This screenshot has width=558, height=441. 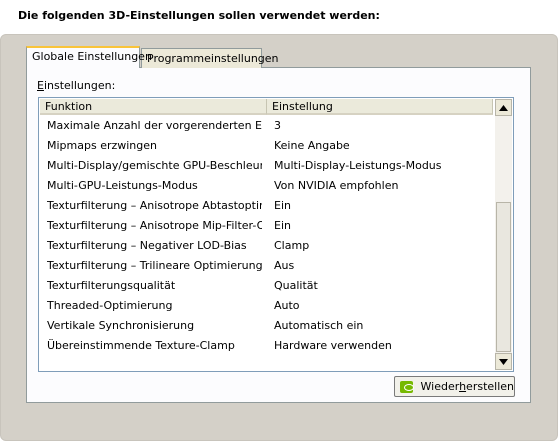 What do you see at coordinates (210, 58) in the screenshot?
I see `tab-program-settings: Programmeinstellungen` at bounding box center [210, 58].